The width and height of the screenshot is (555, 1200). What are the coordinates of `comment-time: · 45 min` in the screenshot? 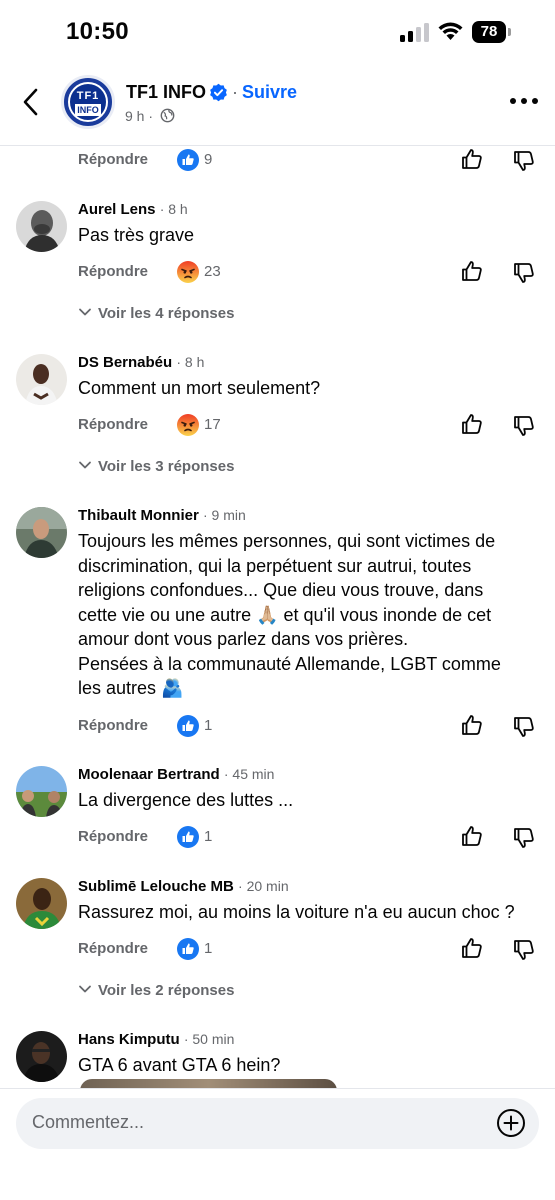 It's located at (249, 774).